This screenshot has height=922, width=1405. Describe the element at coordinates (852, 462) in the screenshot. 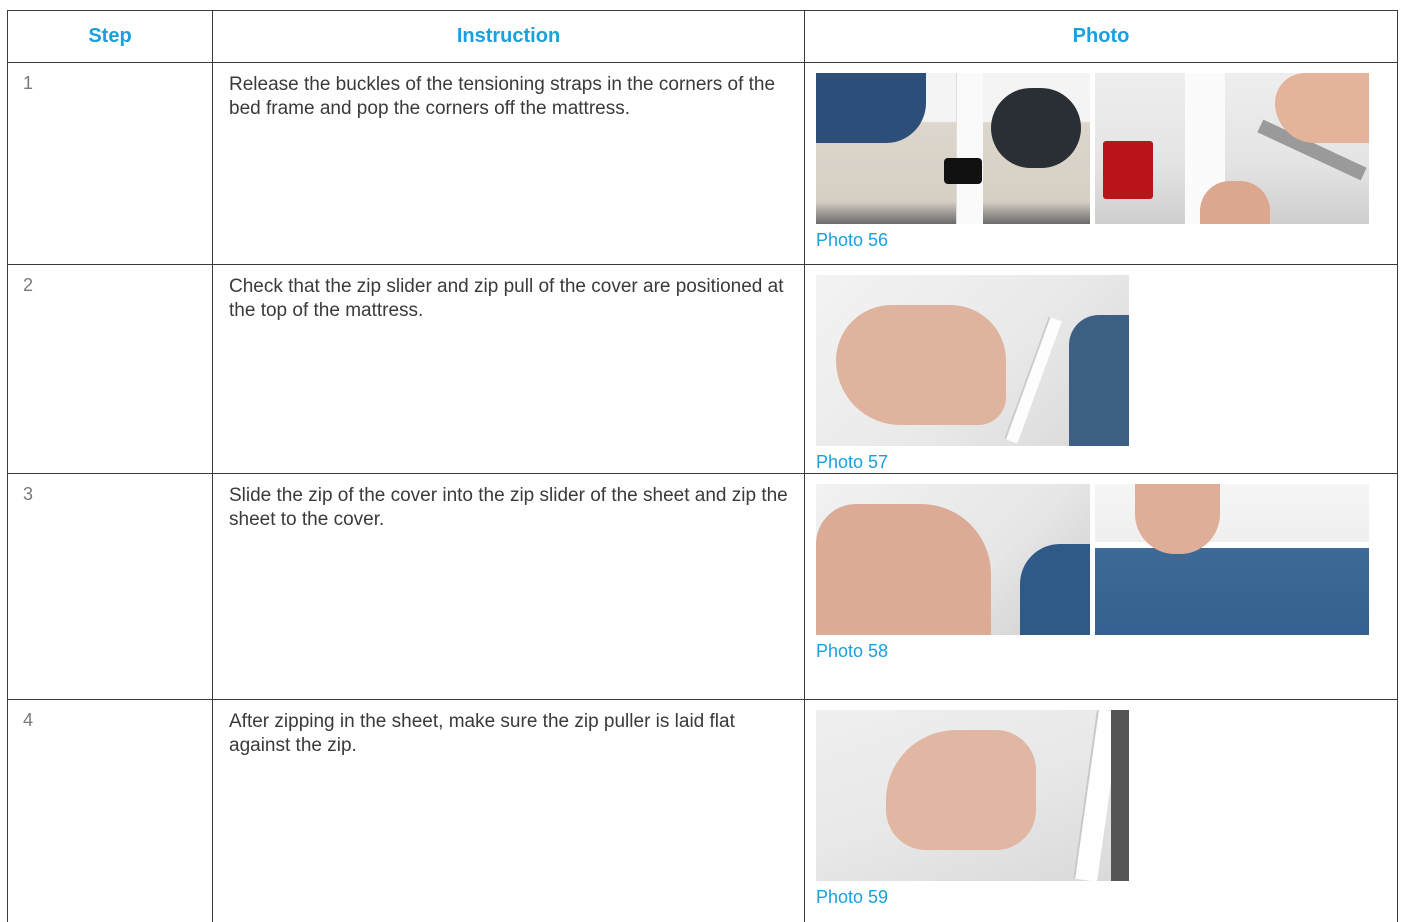

I see `photo-caption: Photo 57` at that location.